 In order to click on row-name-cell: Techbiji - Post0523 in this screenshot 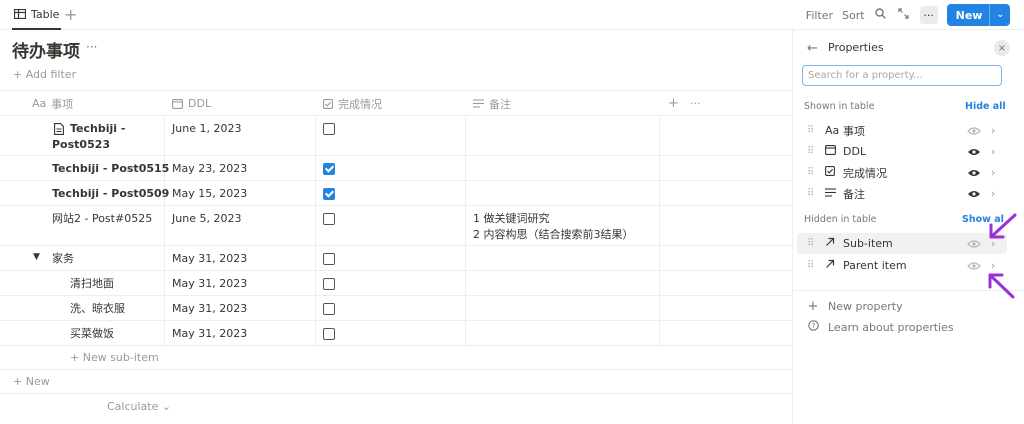, I will do `click(104, 135)`.